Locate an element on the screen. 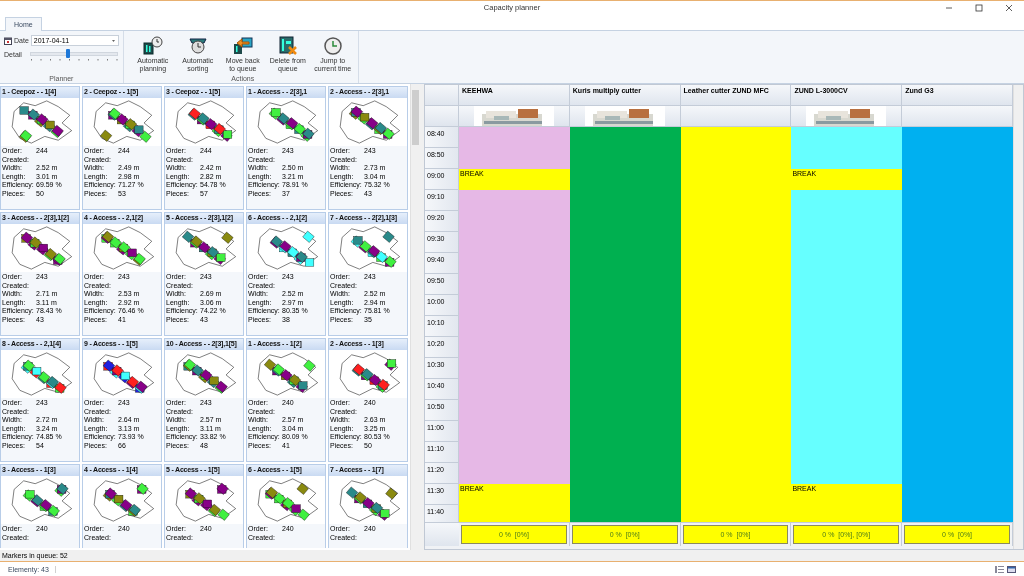 The width and height of the screenshot is (1024, 576). scrollbar is located at coordinates (1018, 317).